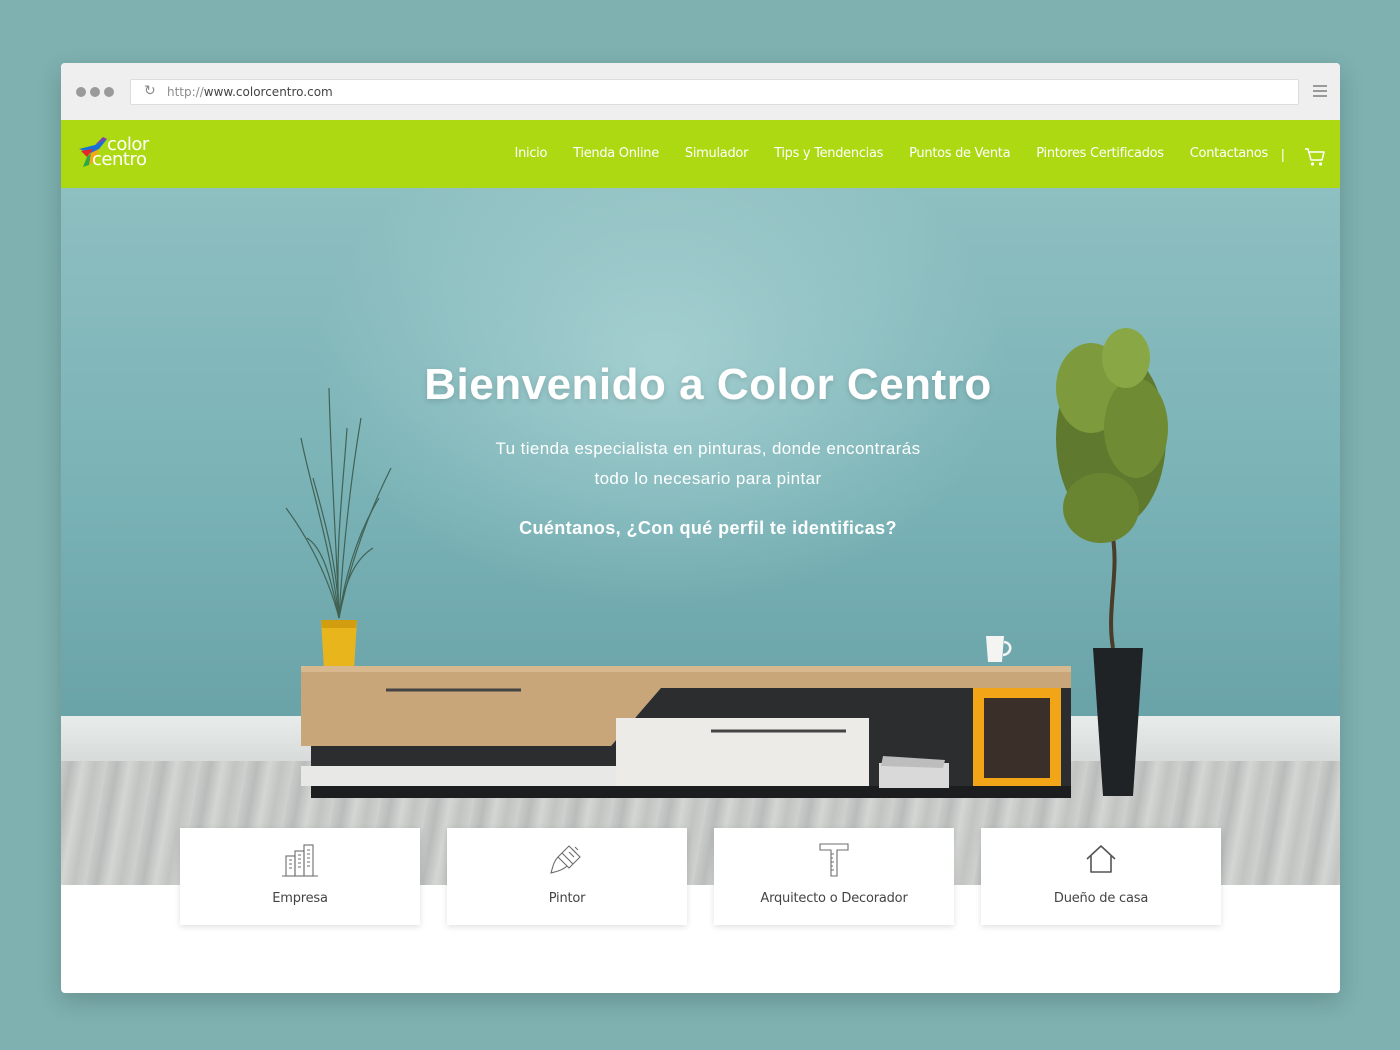 The image size is (1400, 1050). Describe the element at coordinates (714, 92) in the screenshot. I see `address-bar: ↻ http://www.colorcentro.com` at that location.